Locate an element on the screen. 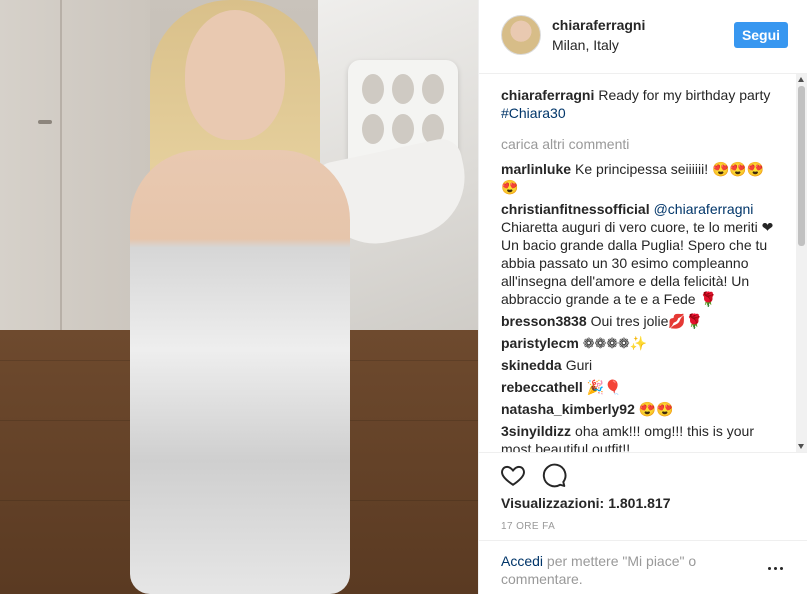  post-header: chiaraferragni Milan, Italy Segui is located at coordinates (643, 37).